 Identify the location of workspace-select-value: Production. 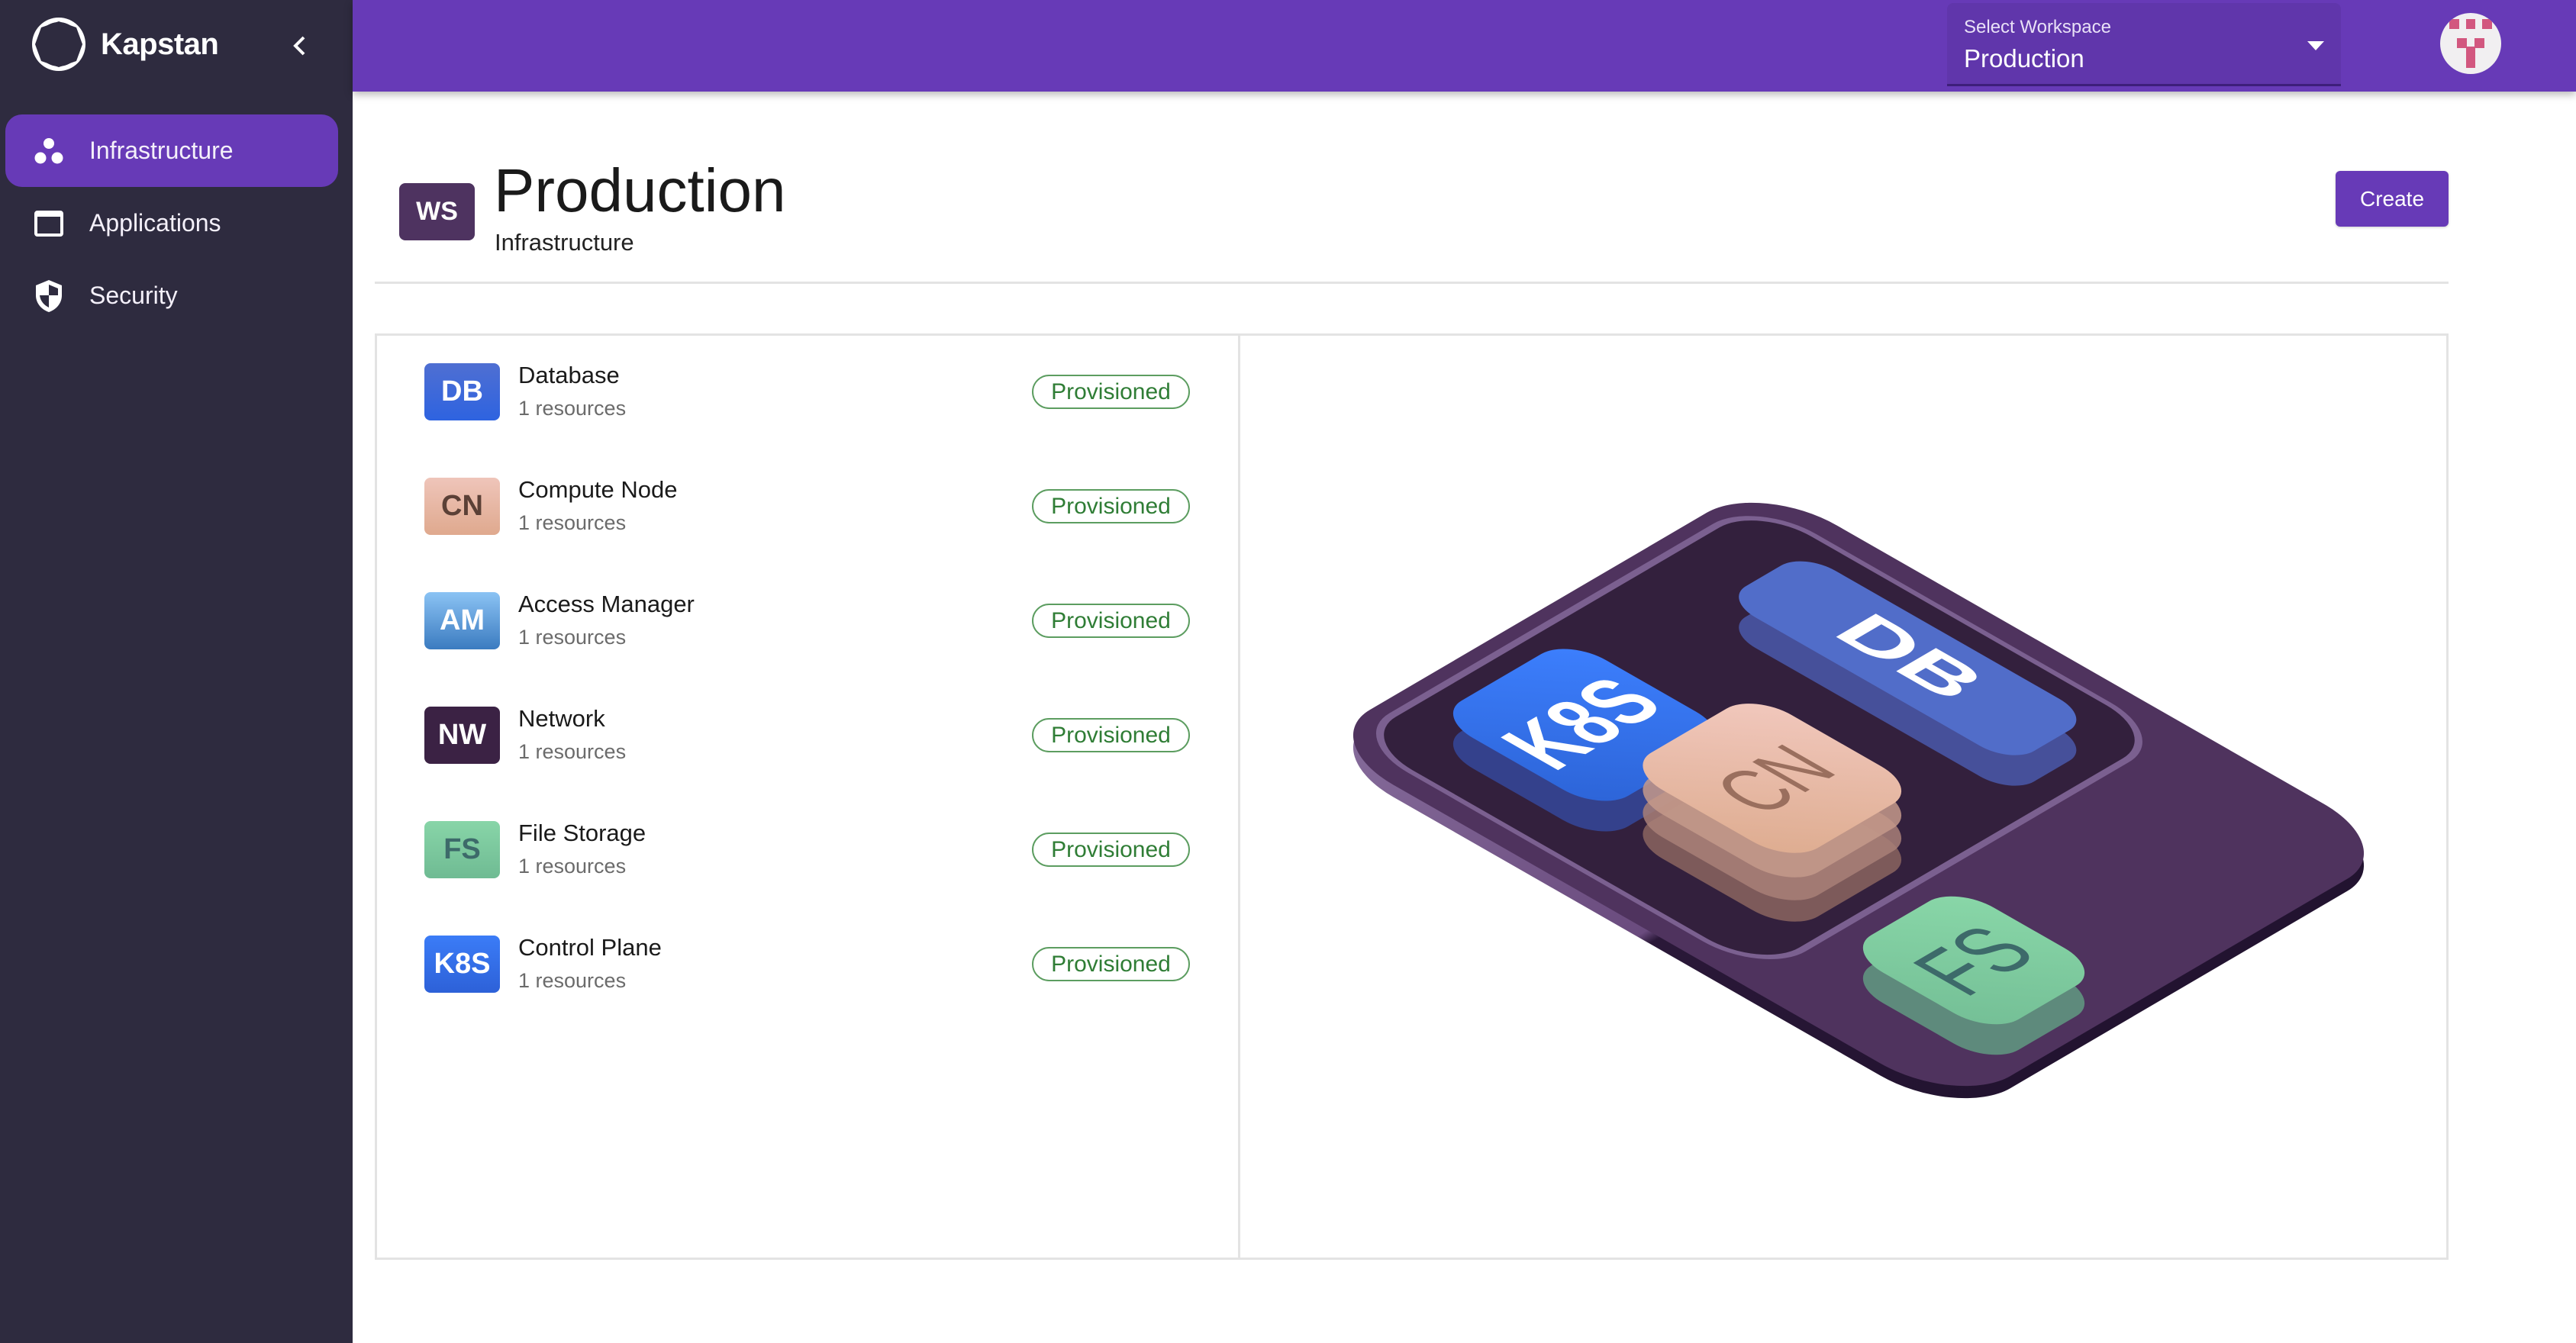
(2024, 58).